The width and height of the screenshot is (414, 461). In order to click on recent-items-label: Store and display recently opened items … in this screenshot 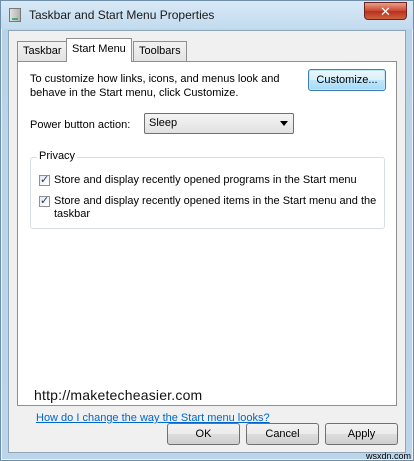, I will do `click(216, 208)`.